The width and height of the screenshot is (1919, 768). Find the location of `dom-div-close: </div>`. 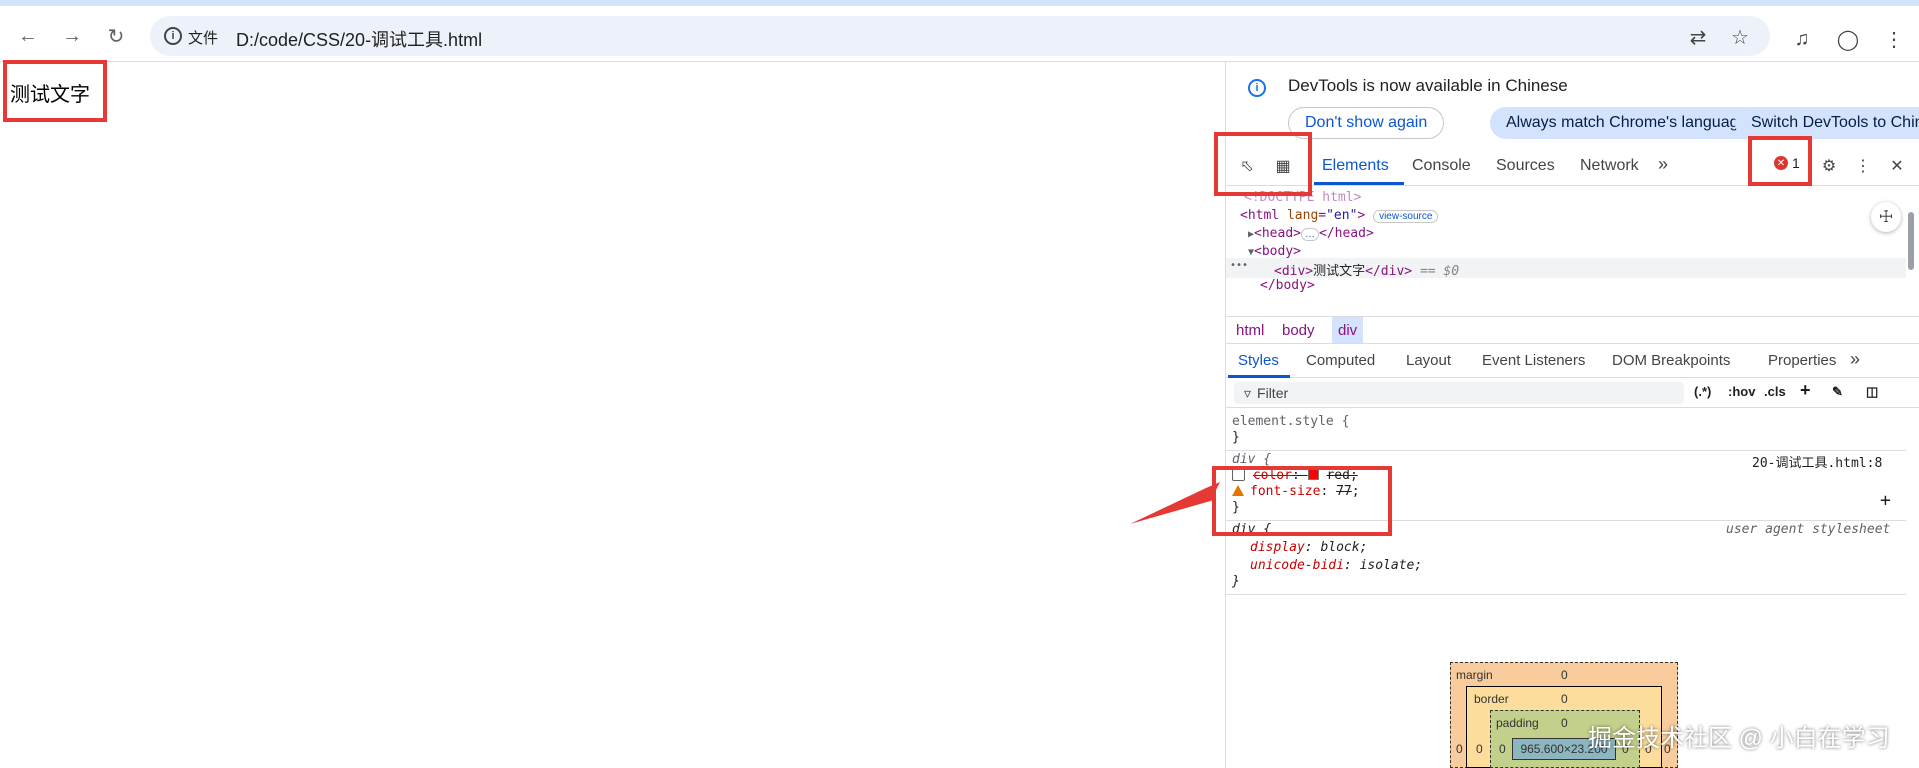

dom-div-close: </div> is located at coordinates (1389, 271).